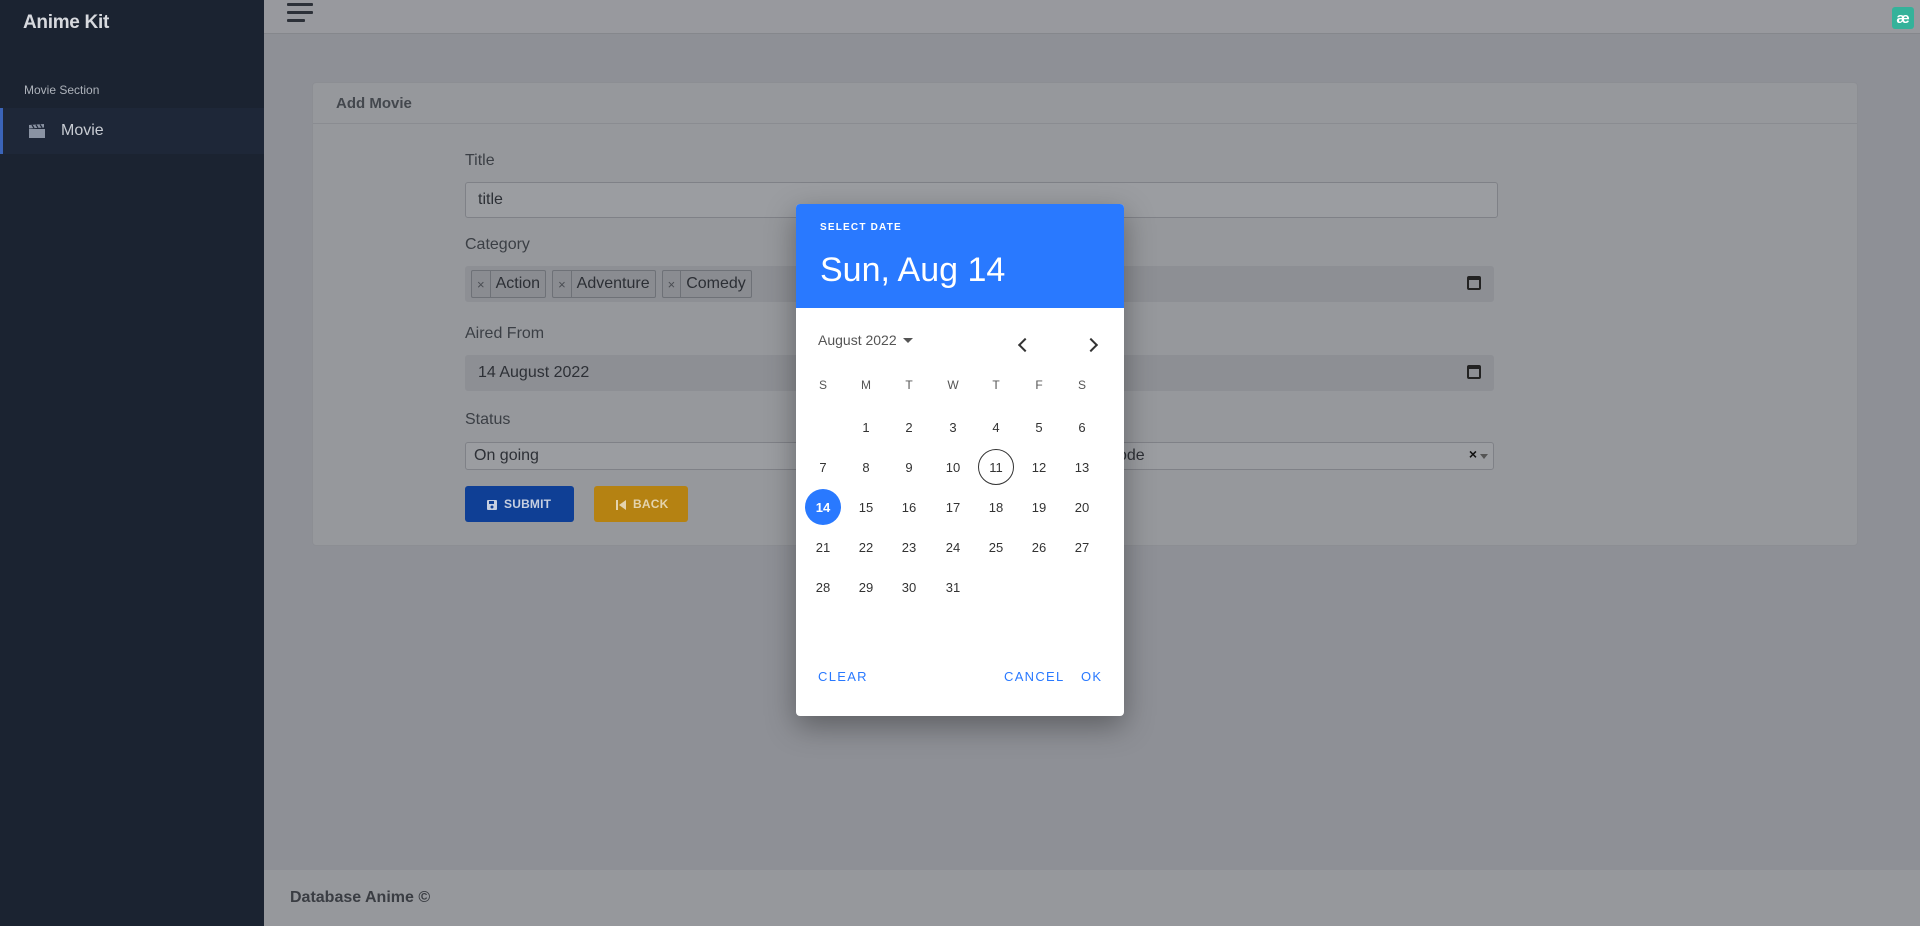  What do you see at coordinates (823, 467) in the screenshot?
I see `calendar-day: 7` at bounding box center [823, 467].